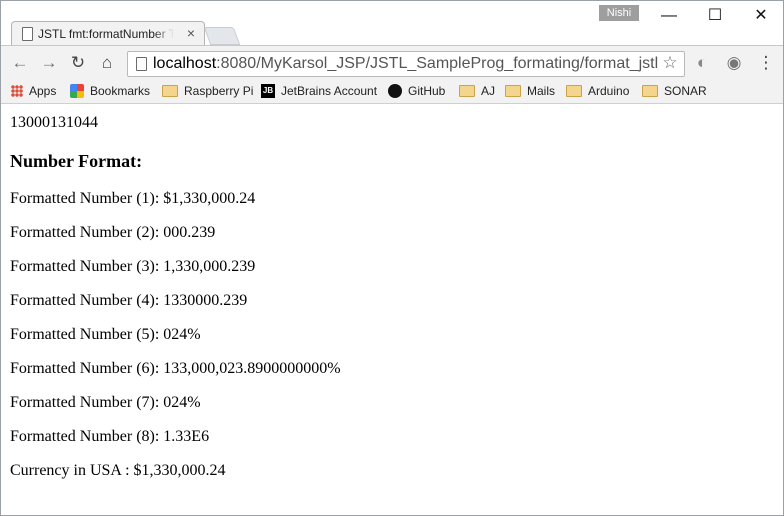  I want to click on extension-icon-1: ◐, so click(702, 63).